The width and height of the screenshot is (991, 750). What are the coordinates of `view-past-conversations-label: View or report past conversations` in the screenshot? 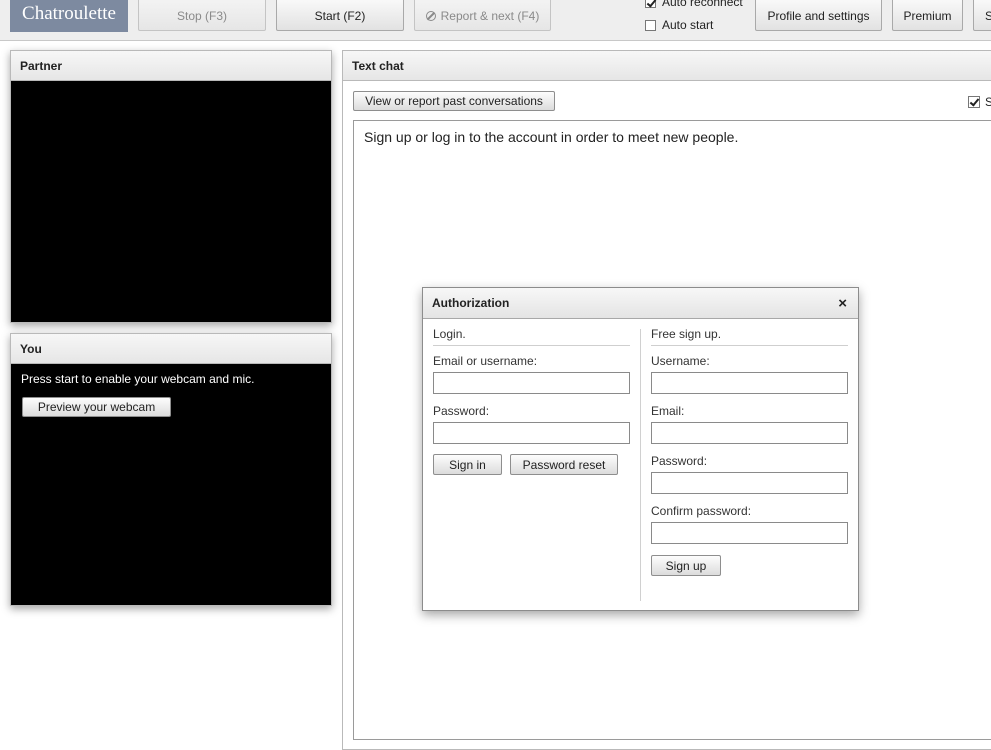 It's located at (454, 101).